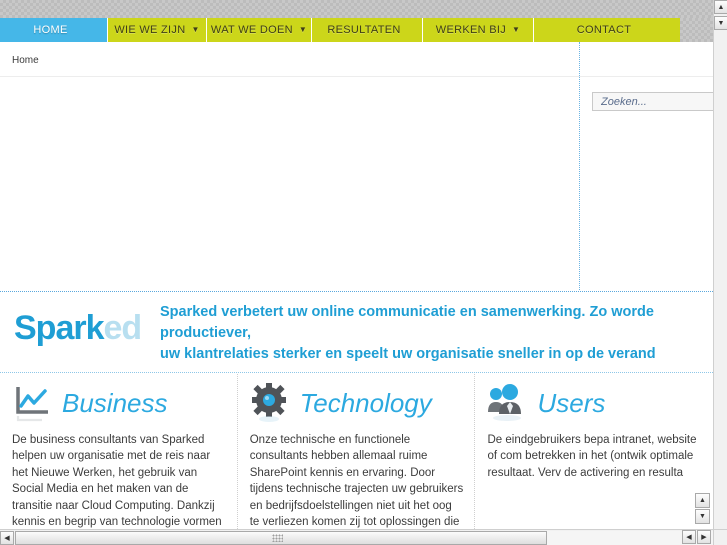 This screenshot has height=545, width=727. I want to click on column-header: Business, so click(119, 403).